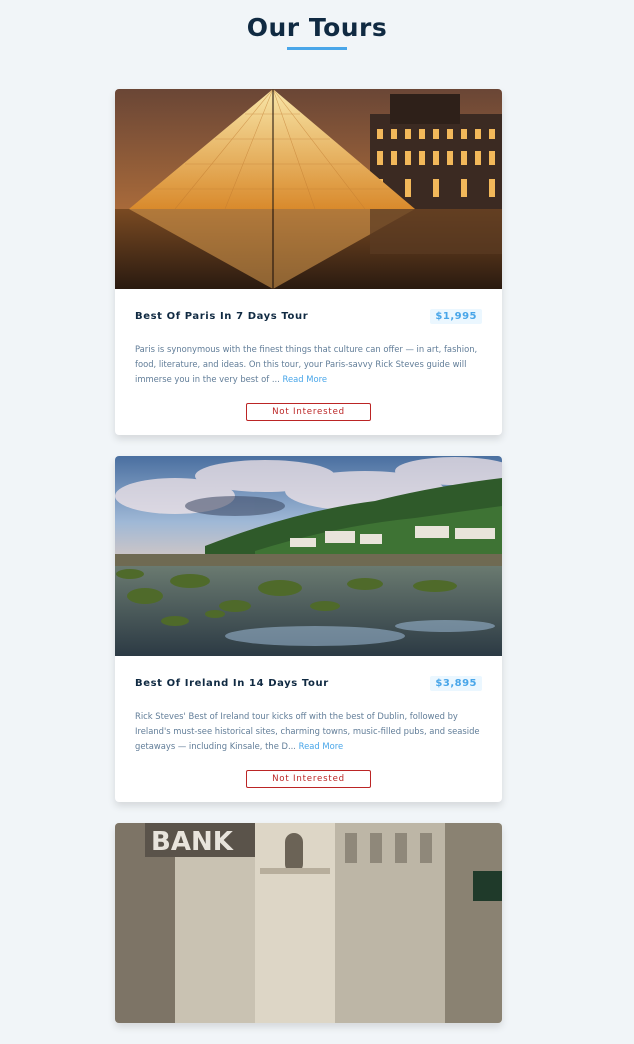 The image size is (634, 1044). I want to click on page-title: Our Tours, so click(317, 27).